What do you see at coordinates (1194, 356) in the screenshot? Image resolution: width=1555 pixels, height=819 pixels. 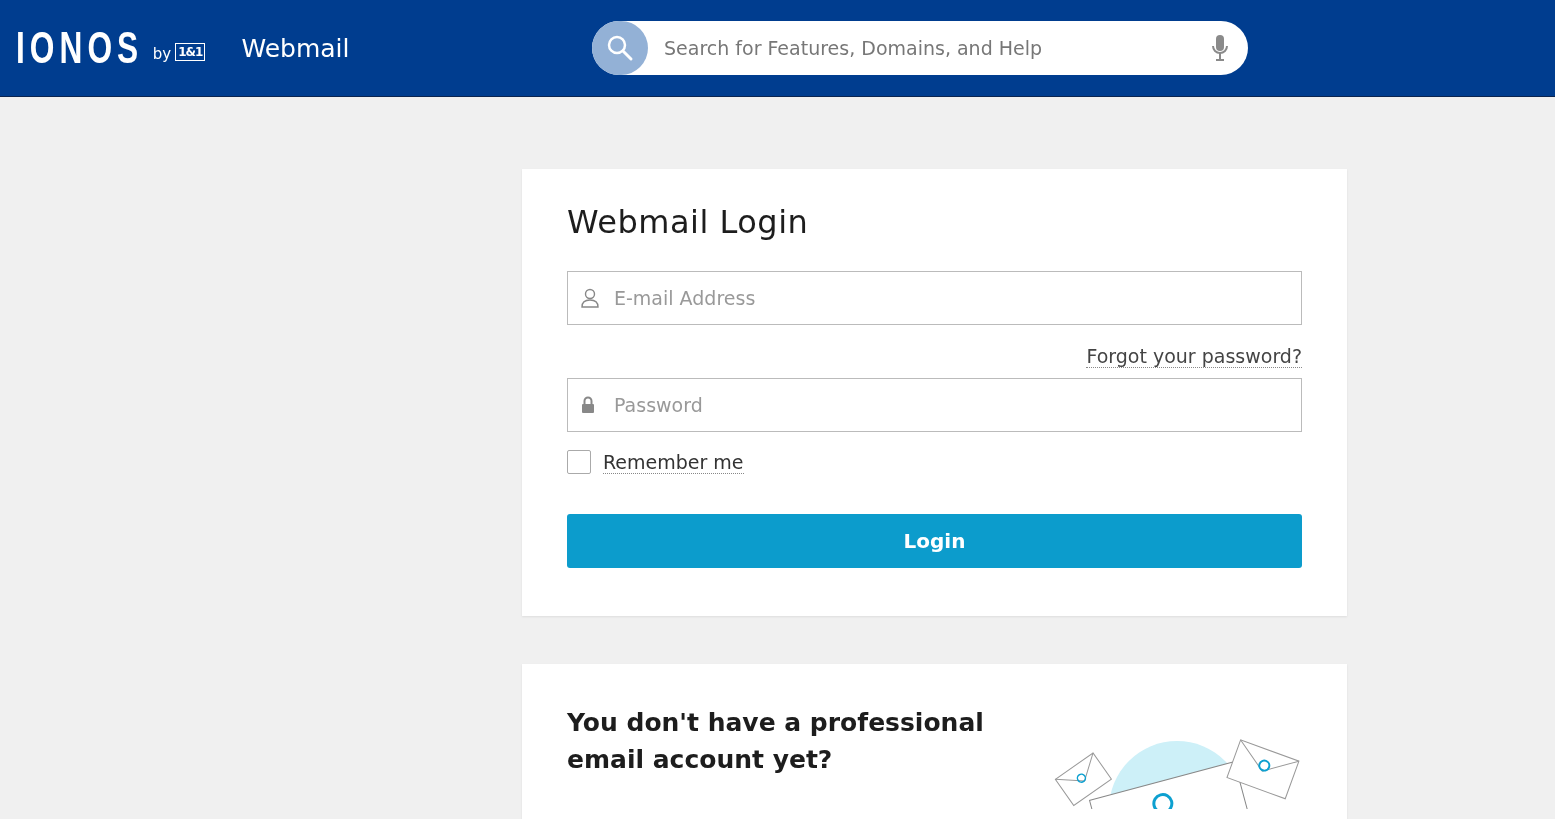 I see `forgot-password-link: Forgot your password?` at bounding box center [1194, 356].